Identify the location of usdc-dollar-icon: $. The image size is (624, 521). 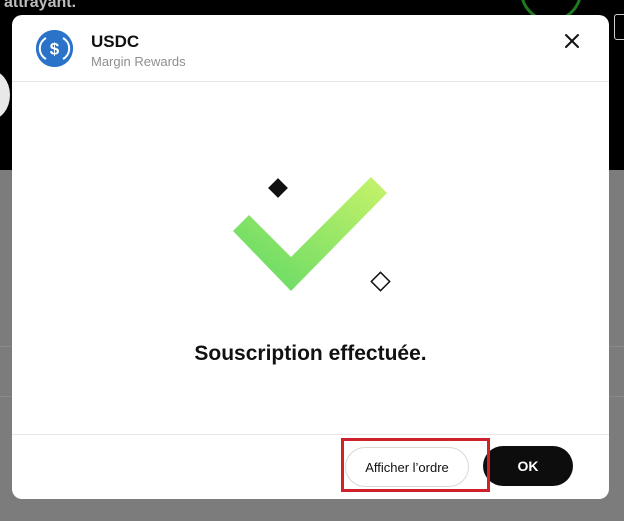
(54, 48).